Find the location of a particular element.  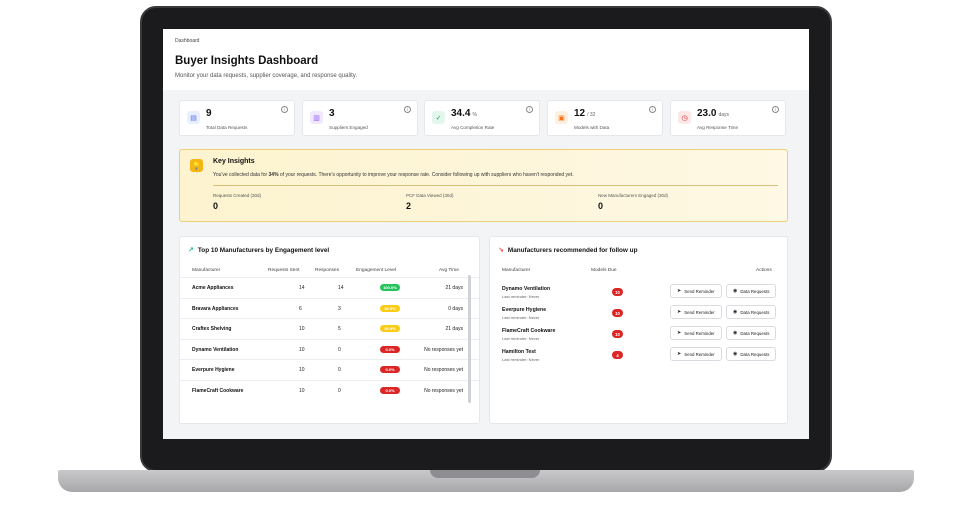

stat-card: ◷ 23.0 days Avg Response Time i is located at coordinates (728, 118).